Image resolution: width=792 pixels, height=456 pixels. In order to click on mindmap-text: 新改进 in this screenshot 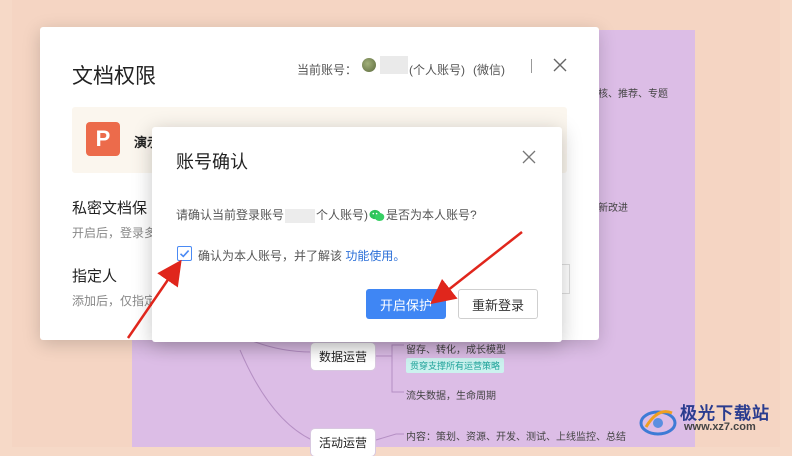, I will do `click(613, 208)`.